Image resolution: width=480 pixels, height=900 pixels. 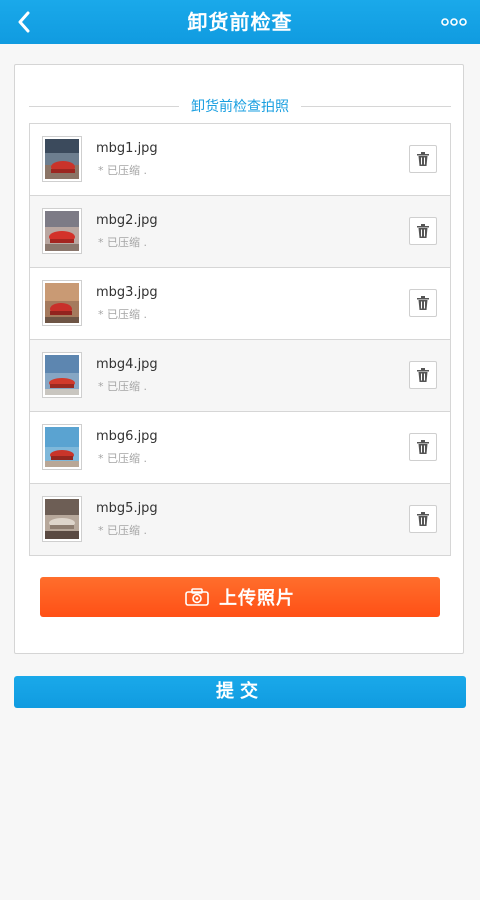 What do you see at coordinates (376, 106) in the screenshot?
I see `divider-right` at bounding box center [376, 106].